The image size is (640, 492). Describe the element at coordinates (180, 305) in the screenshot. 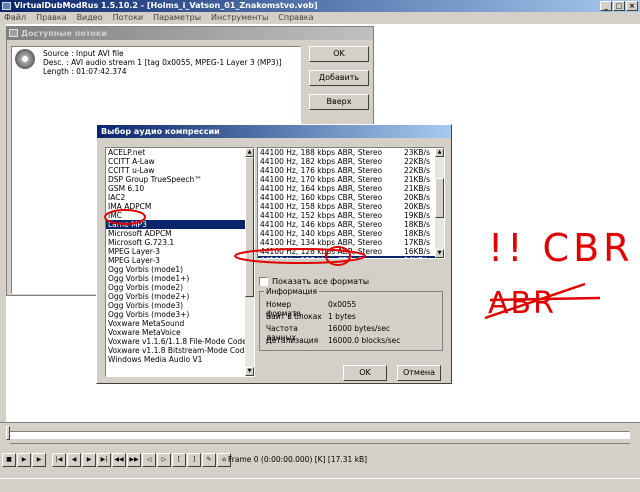

I see `codec-list-item: Ogg Vorbis (mode3)` at that location.